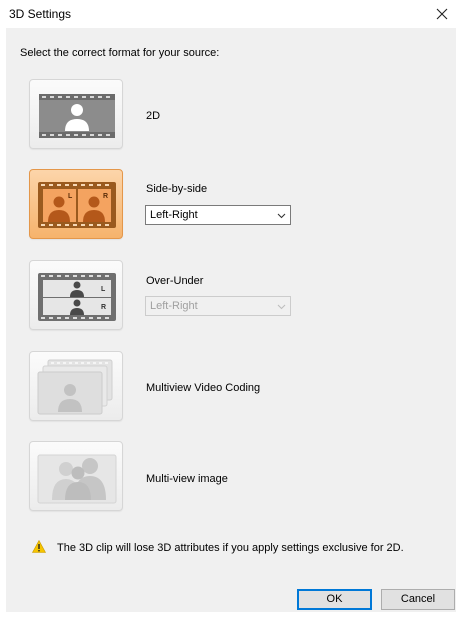 This screenshot has height=617, width=462. What do you see at coordinates (334, 599) in the screenshot?
I see `ok-button: OK` at bounding box center [334, 599].